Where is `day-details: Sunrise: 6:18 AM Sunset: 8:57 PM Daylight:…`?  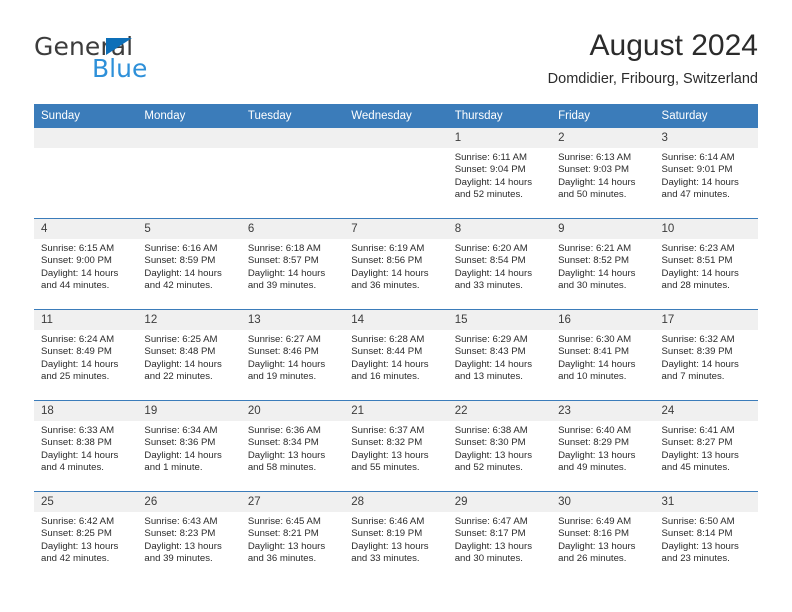
day-details: Sunrise: 6:18 AM Sunset: 8:57 PM Daylight:… is located at coordinates (292, 266).